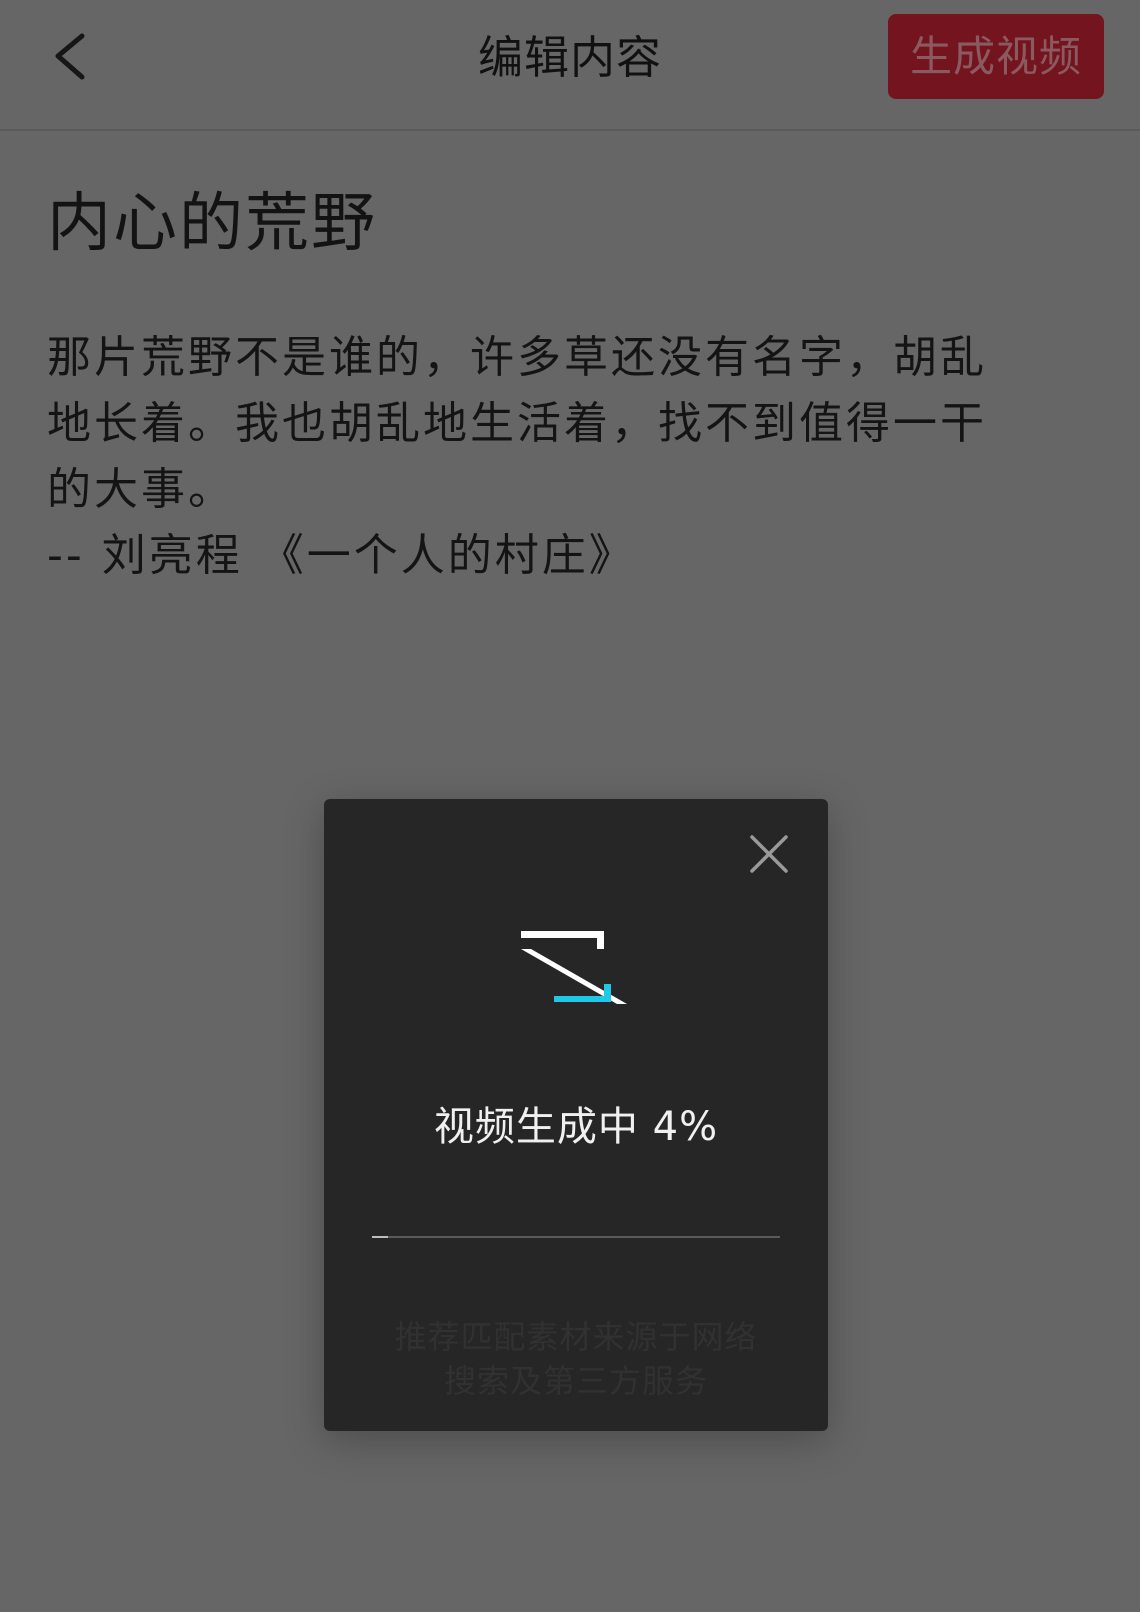 The image size is (1140, 1612). I want to click on progress-bar-fill, so click(380, 1237).